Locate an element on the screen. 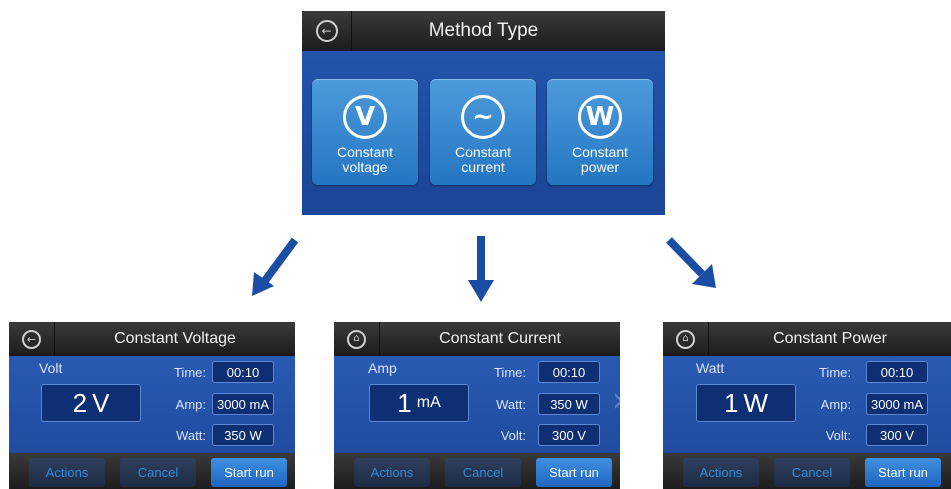  screen-title: Constant Current is located at coordinates (500, 338).